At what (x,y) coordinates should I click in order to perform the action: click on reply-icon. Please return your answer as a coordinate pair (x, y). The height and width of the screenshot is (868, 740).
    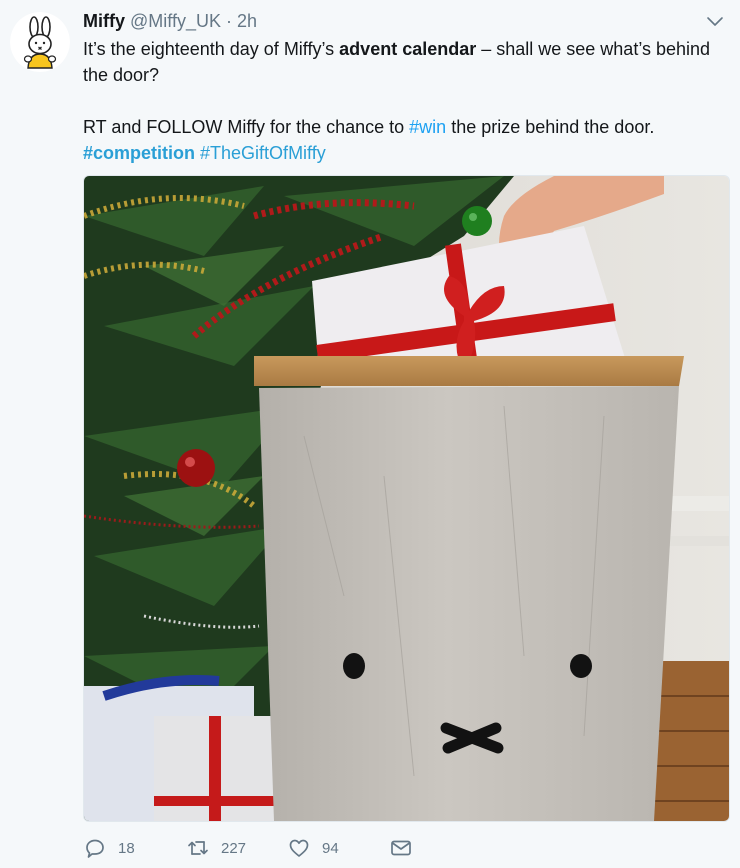
    Looking at the image, I should click on (95, 848).